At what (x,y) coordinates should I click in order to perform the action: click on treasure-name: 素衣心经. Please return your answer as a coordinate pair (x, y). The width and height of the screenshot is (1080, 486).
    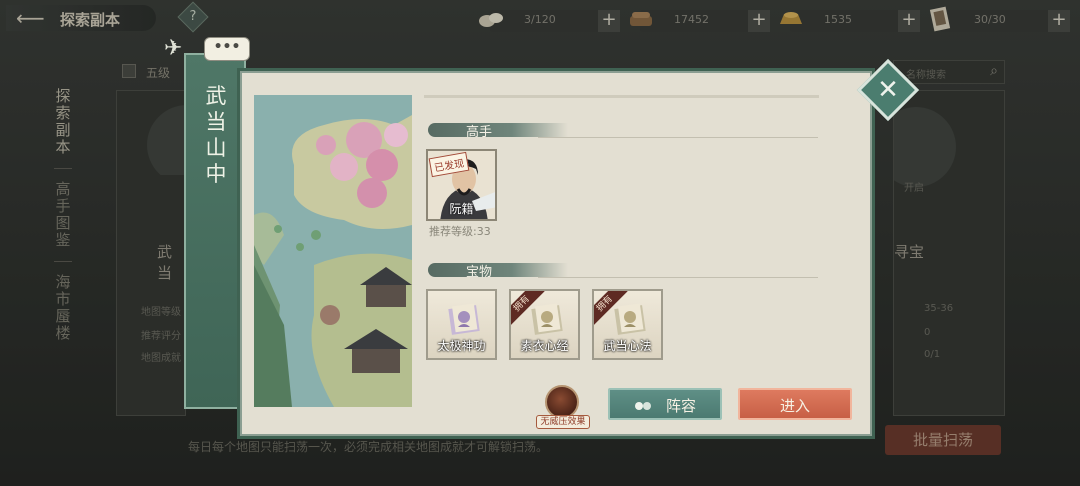
    Looking at the image, I should click on (544, 346).